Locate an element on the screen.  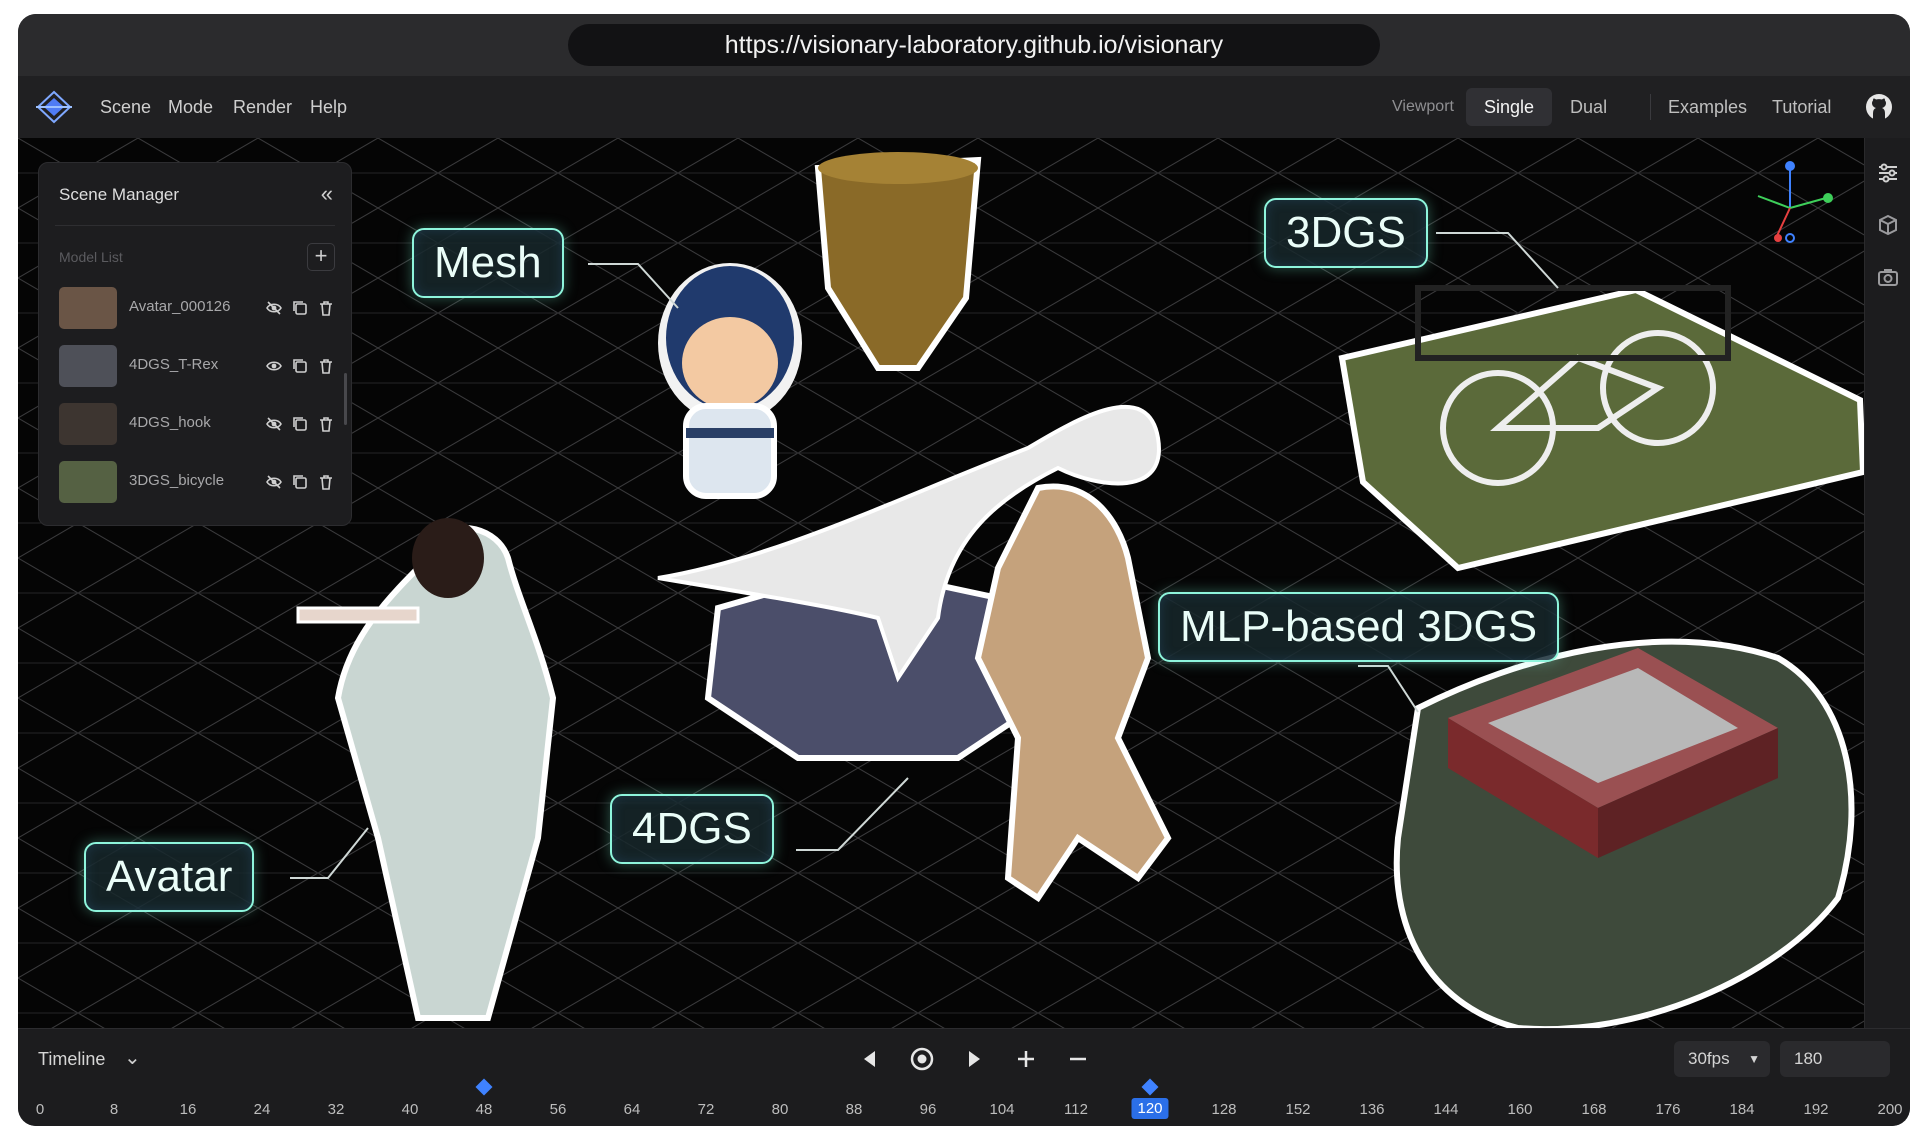
viewport-switch: Single Dual is located at coordinates (1545, 107).